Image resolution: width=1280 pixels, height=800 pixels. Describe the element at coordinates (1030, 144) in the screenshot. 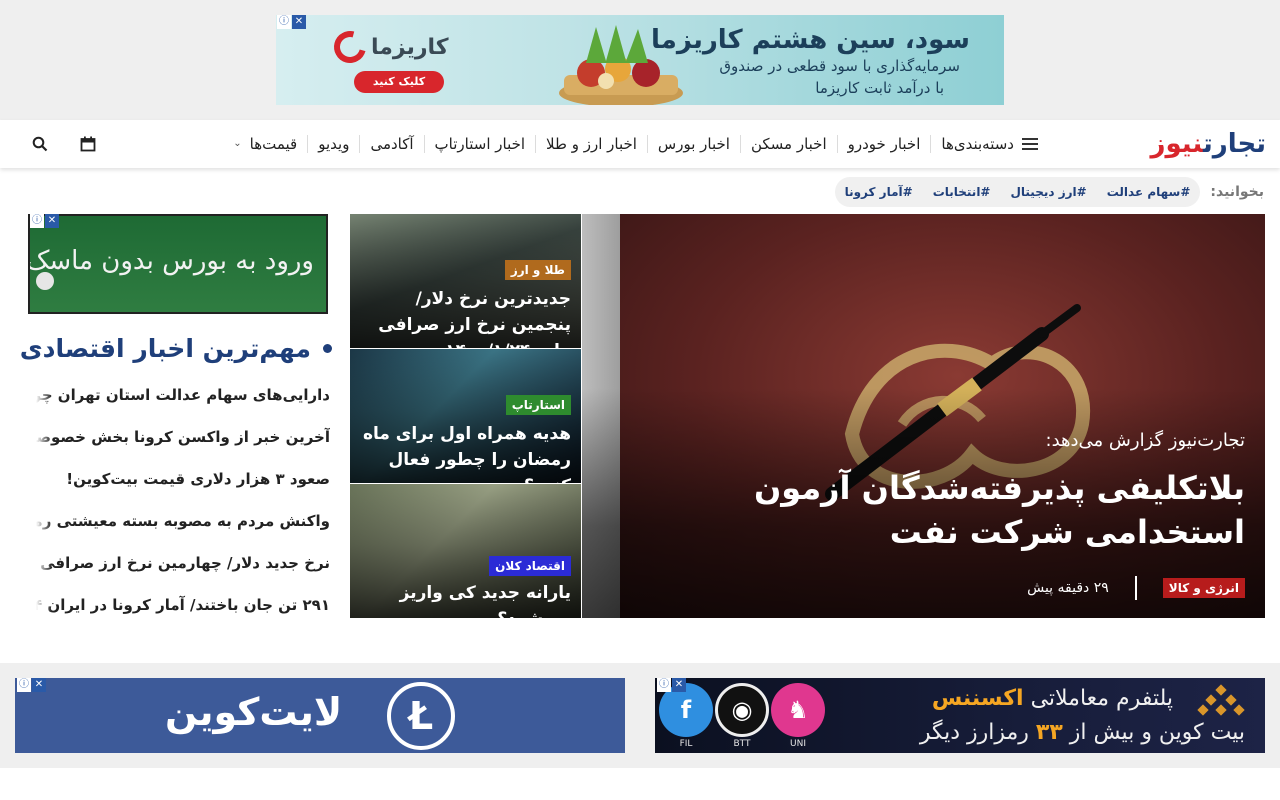

I see `hamburger-icon` at that location.